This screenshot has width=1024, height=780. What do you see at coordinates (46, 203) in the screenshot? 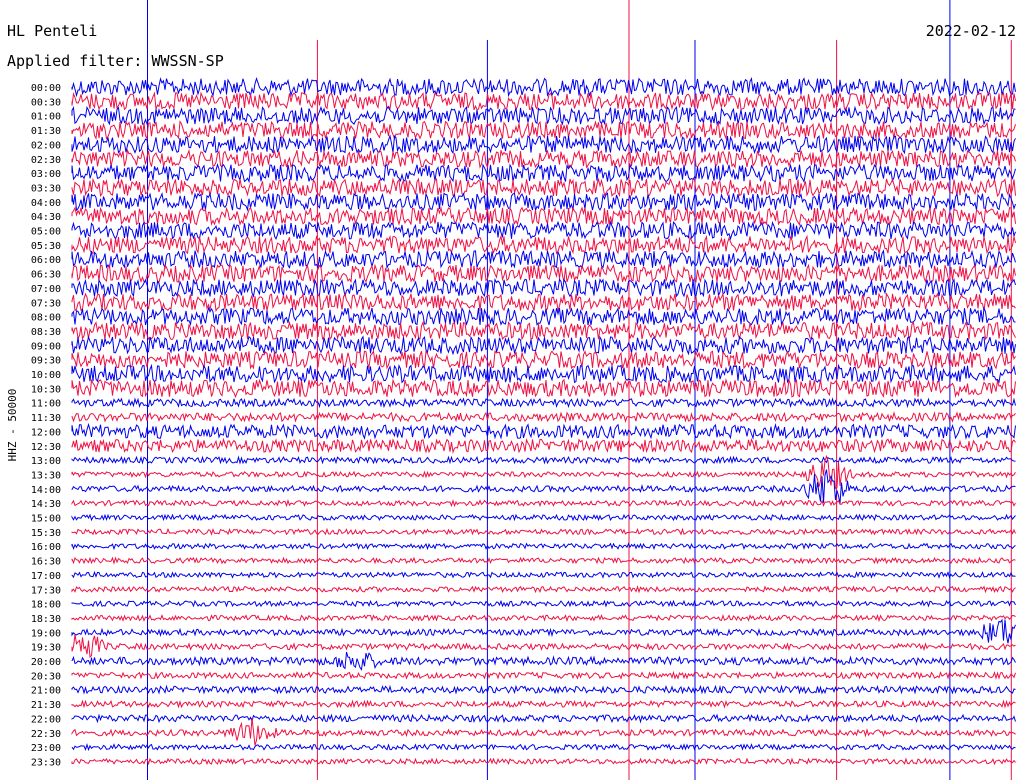
I see `row-label: 04:00` at bounding box center [46, 203].